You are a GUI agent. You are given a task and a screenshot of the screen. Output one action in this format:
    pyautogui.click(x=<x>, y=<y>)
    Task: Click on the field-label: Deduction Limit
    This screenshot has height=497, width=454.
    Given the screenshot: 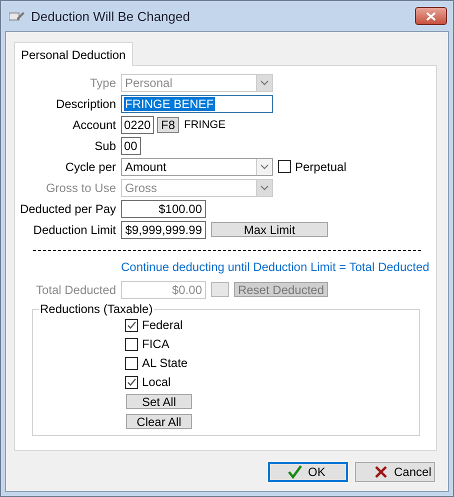 What is the action you would take?
    pyautogui.click(x=74, y=229)
    